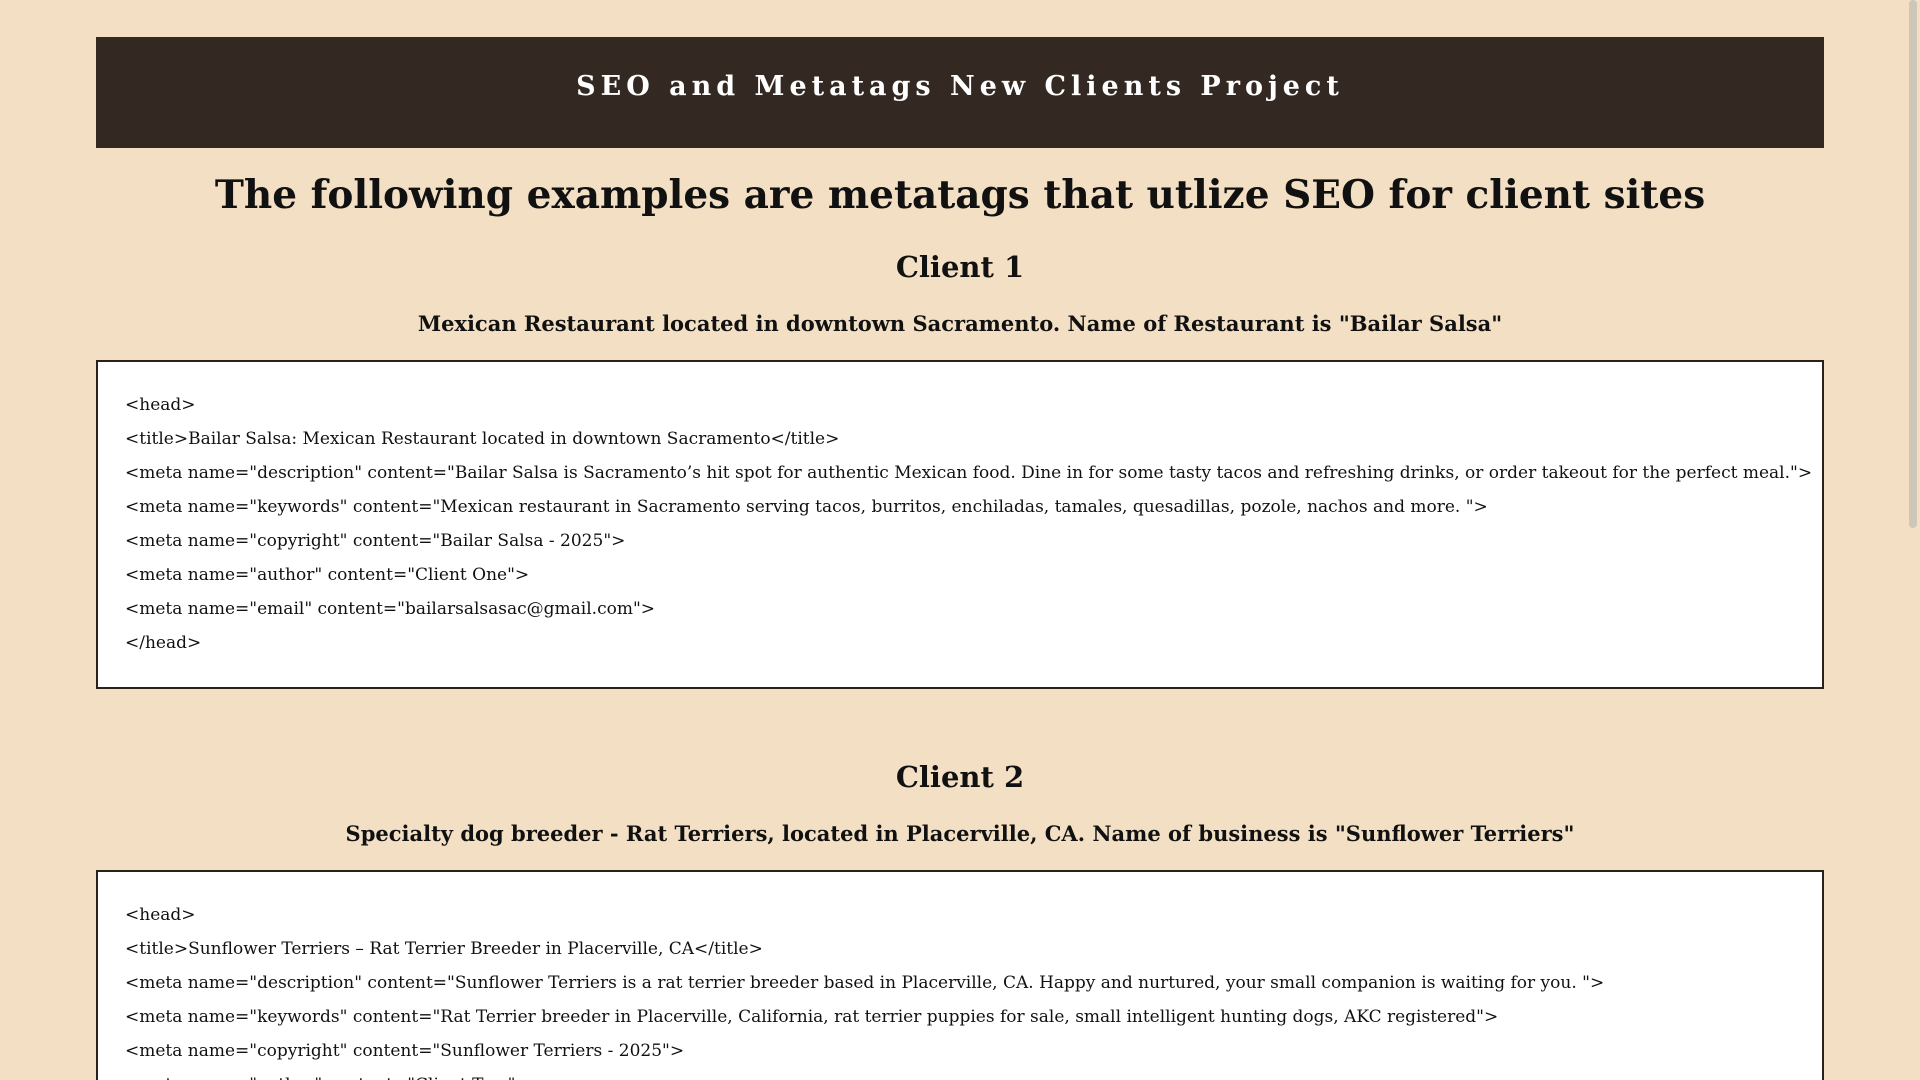 The width and height of the screenshot is (1920, 1080). I want to click on client-2-heading: Client 2, so click(960, 777).